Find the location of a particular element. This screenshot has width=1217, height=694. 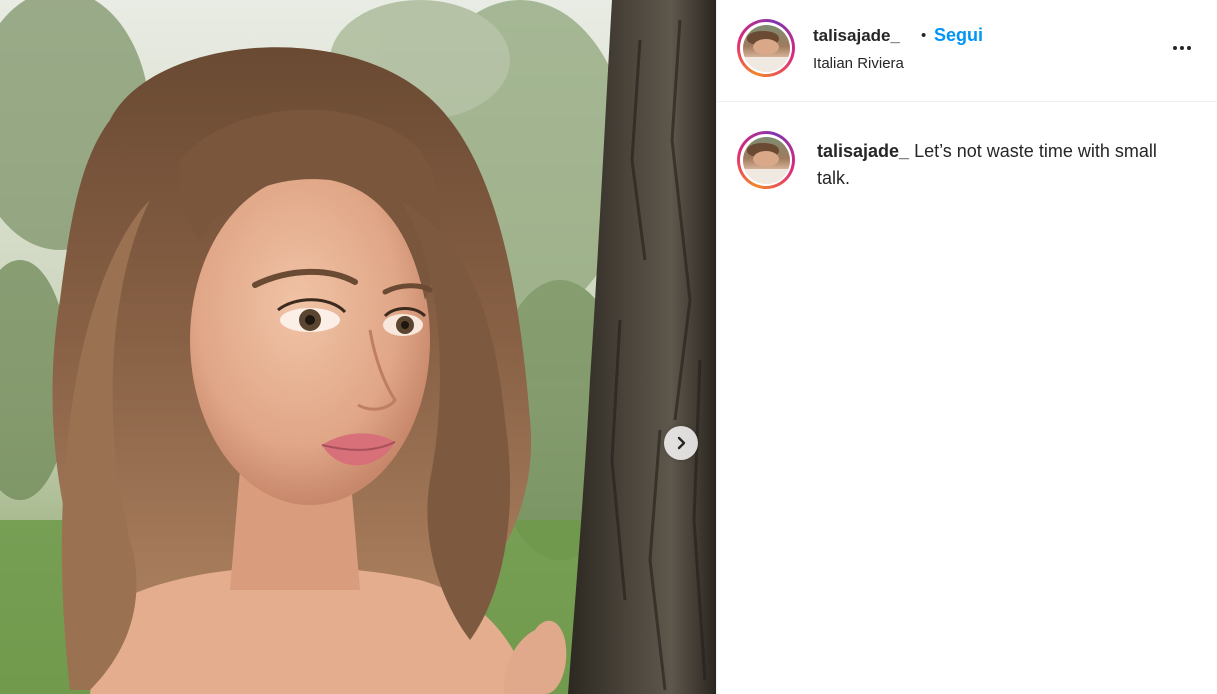

caption-username: talisajade_ is located at coordinates (863, 151).